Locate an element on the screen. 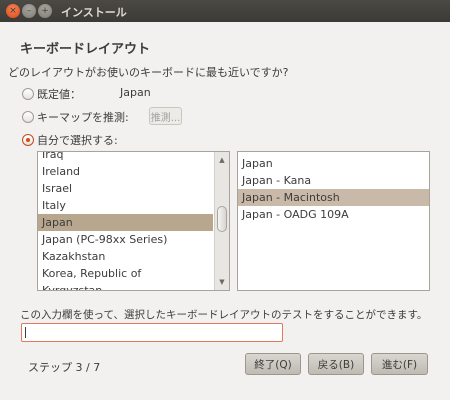 The width and height of the screenshot is (450, 400). manual-radio-label: 自分で選択する: is located at coordinates (77, 140).